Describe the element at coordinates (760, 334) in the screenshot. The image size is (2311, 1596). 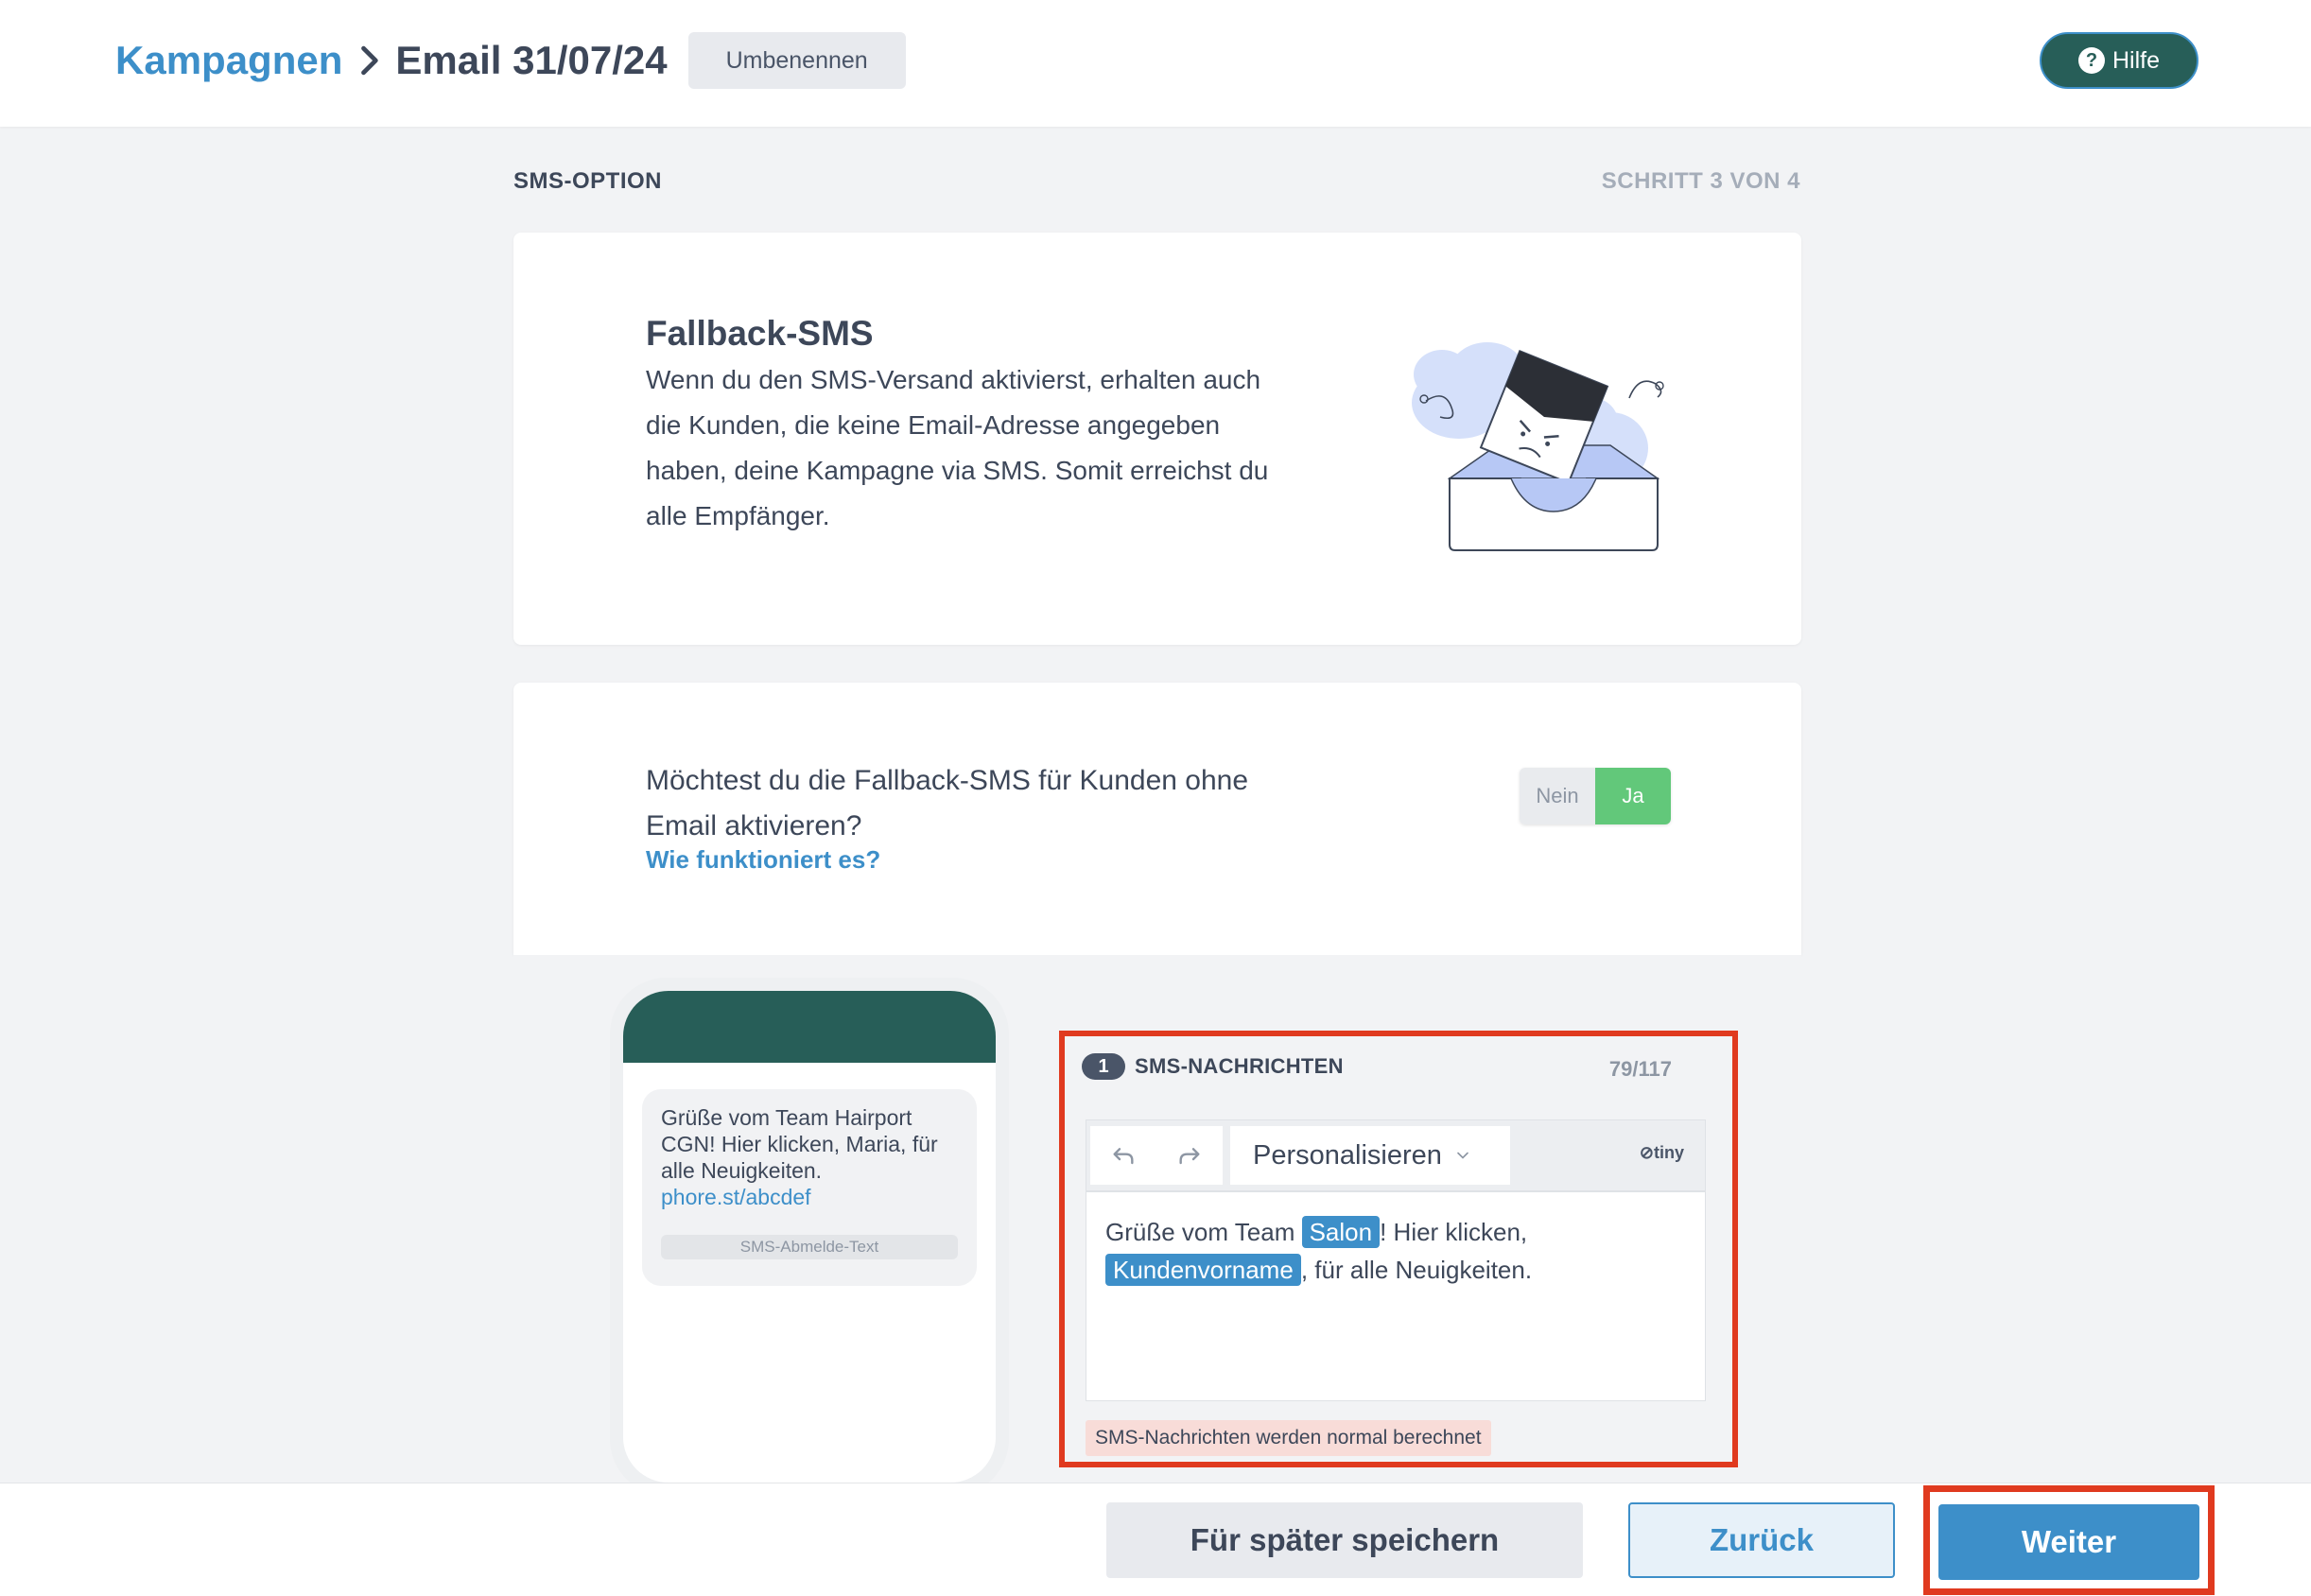
I see `info-title: Fallback-SMS` at that location.